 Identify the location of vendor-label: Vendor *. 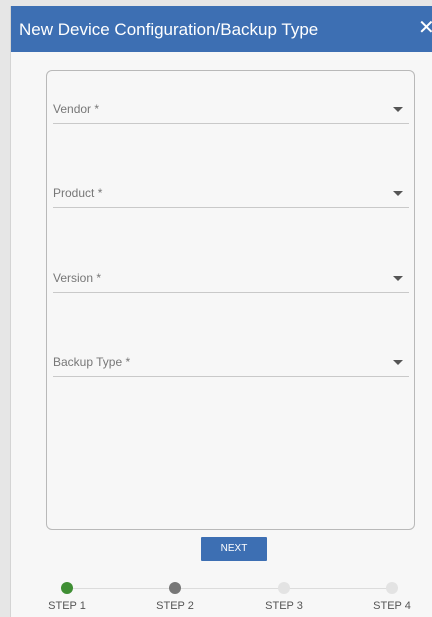
(76, 109).